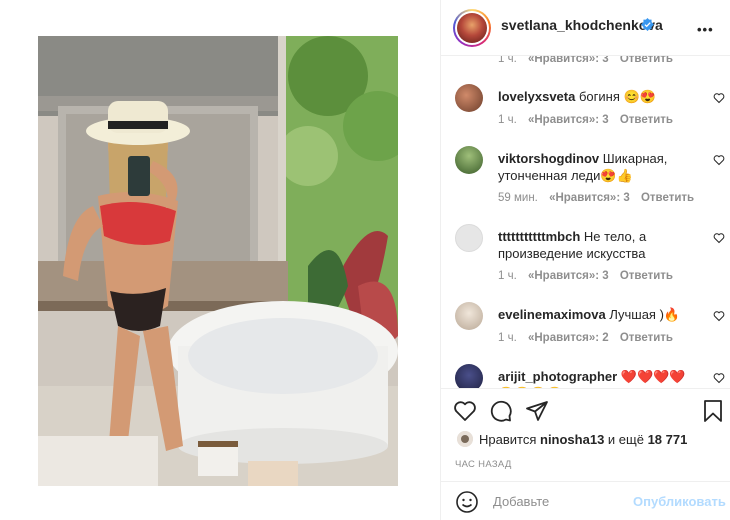 This screenshot has width=730, height=520. I want to click on likes-count: 18 771, so click(668, 439).